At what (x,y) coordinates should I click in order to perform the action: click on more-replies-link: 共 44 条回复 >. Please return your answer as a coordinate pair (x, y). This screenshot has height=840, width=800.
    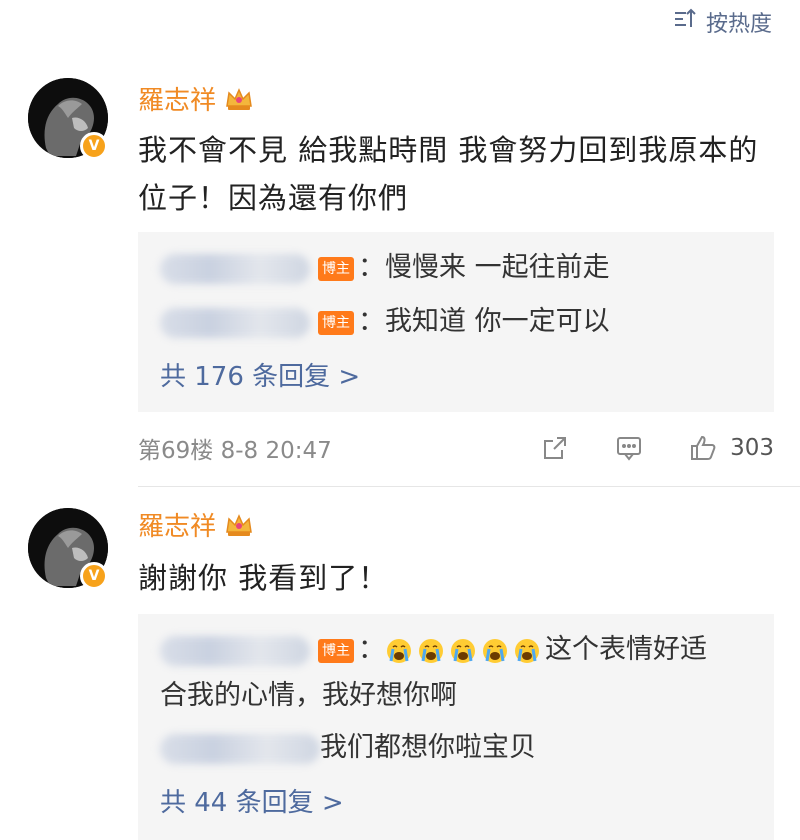
    Looking at the image, I should click on (252, 800).